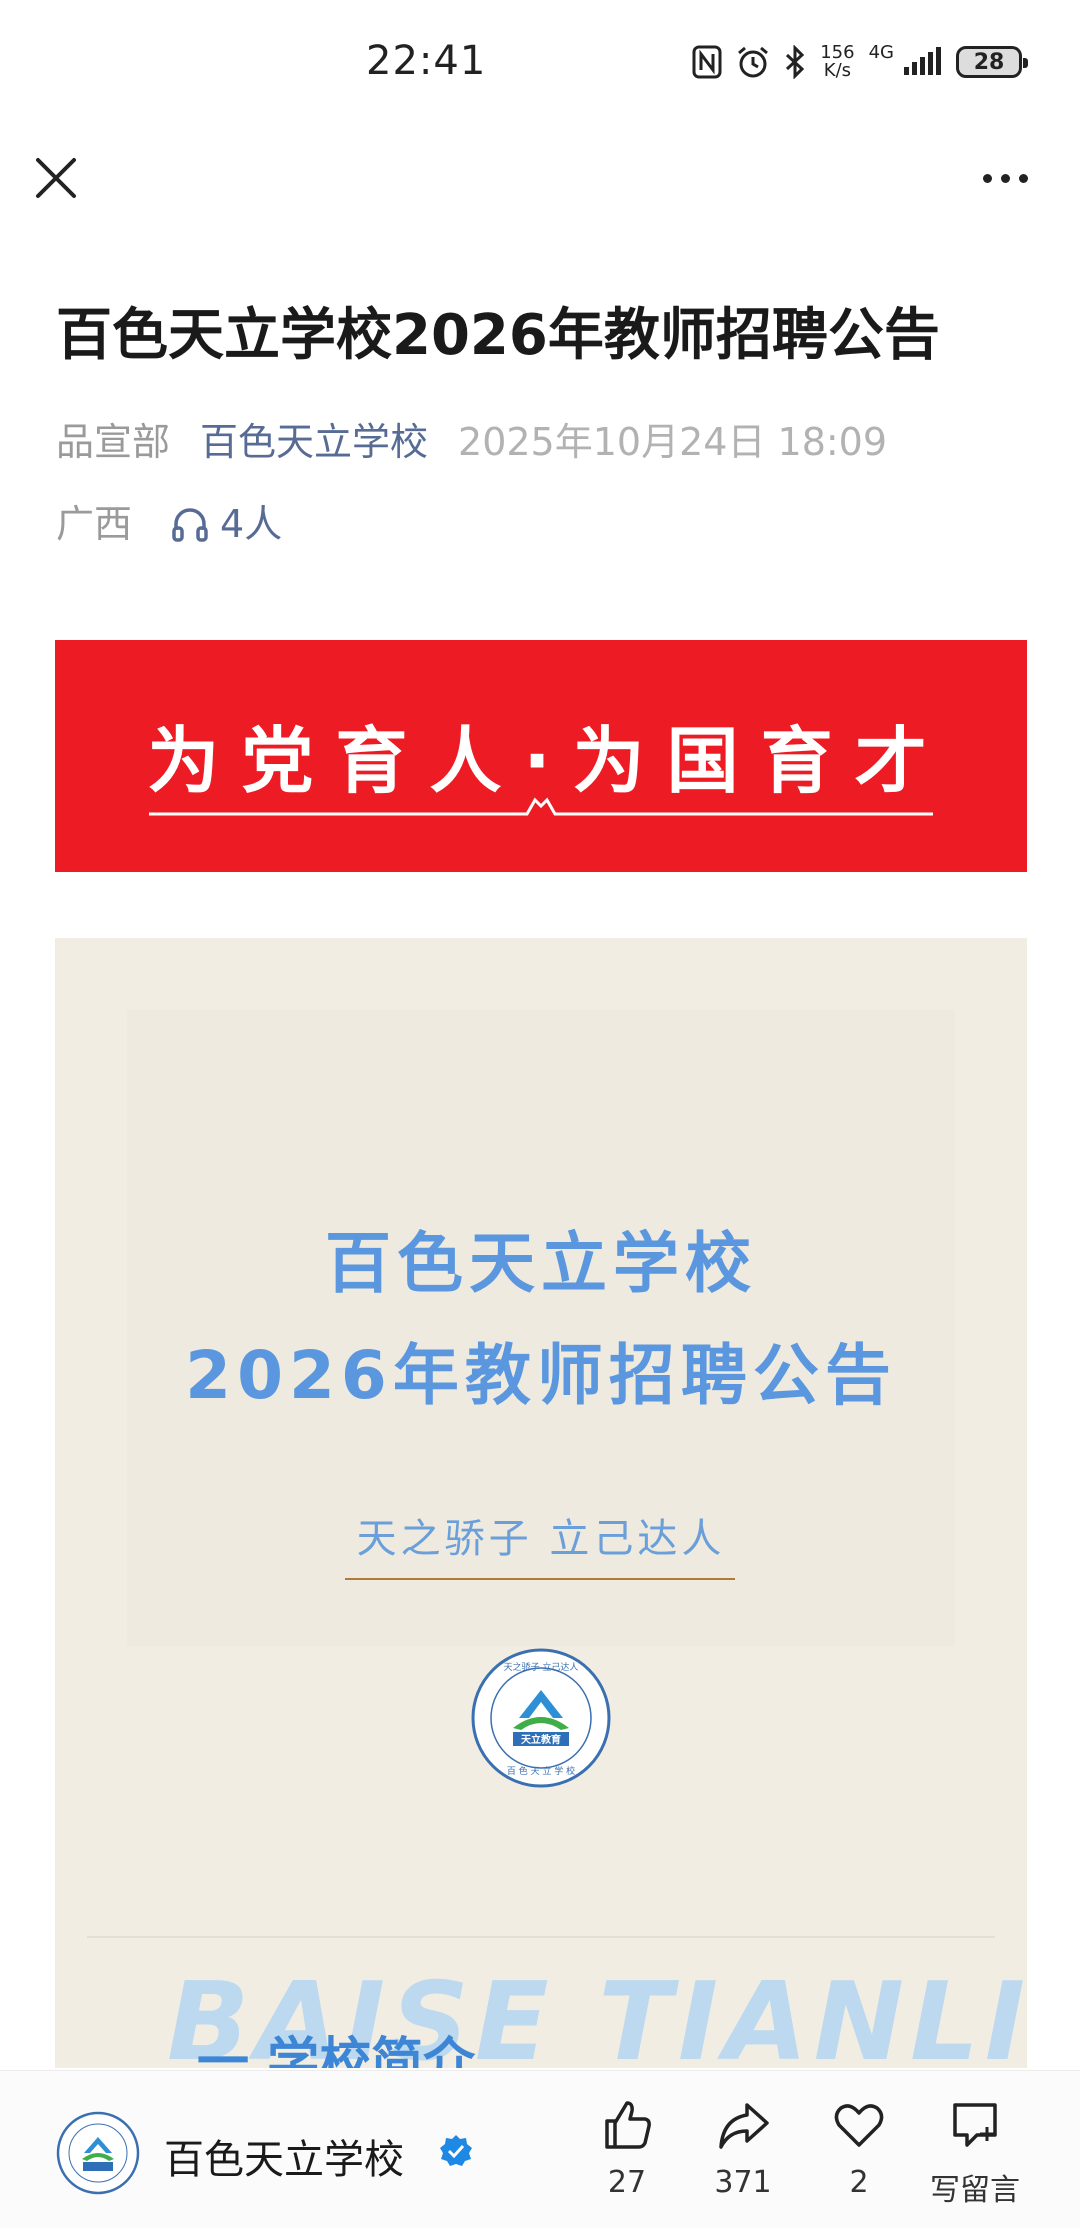  What do you see at coordinates (975, 2153) in the screenshot?
I see `comment-button: 写留言` at bounding box center [975, 2153].